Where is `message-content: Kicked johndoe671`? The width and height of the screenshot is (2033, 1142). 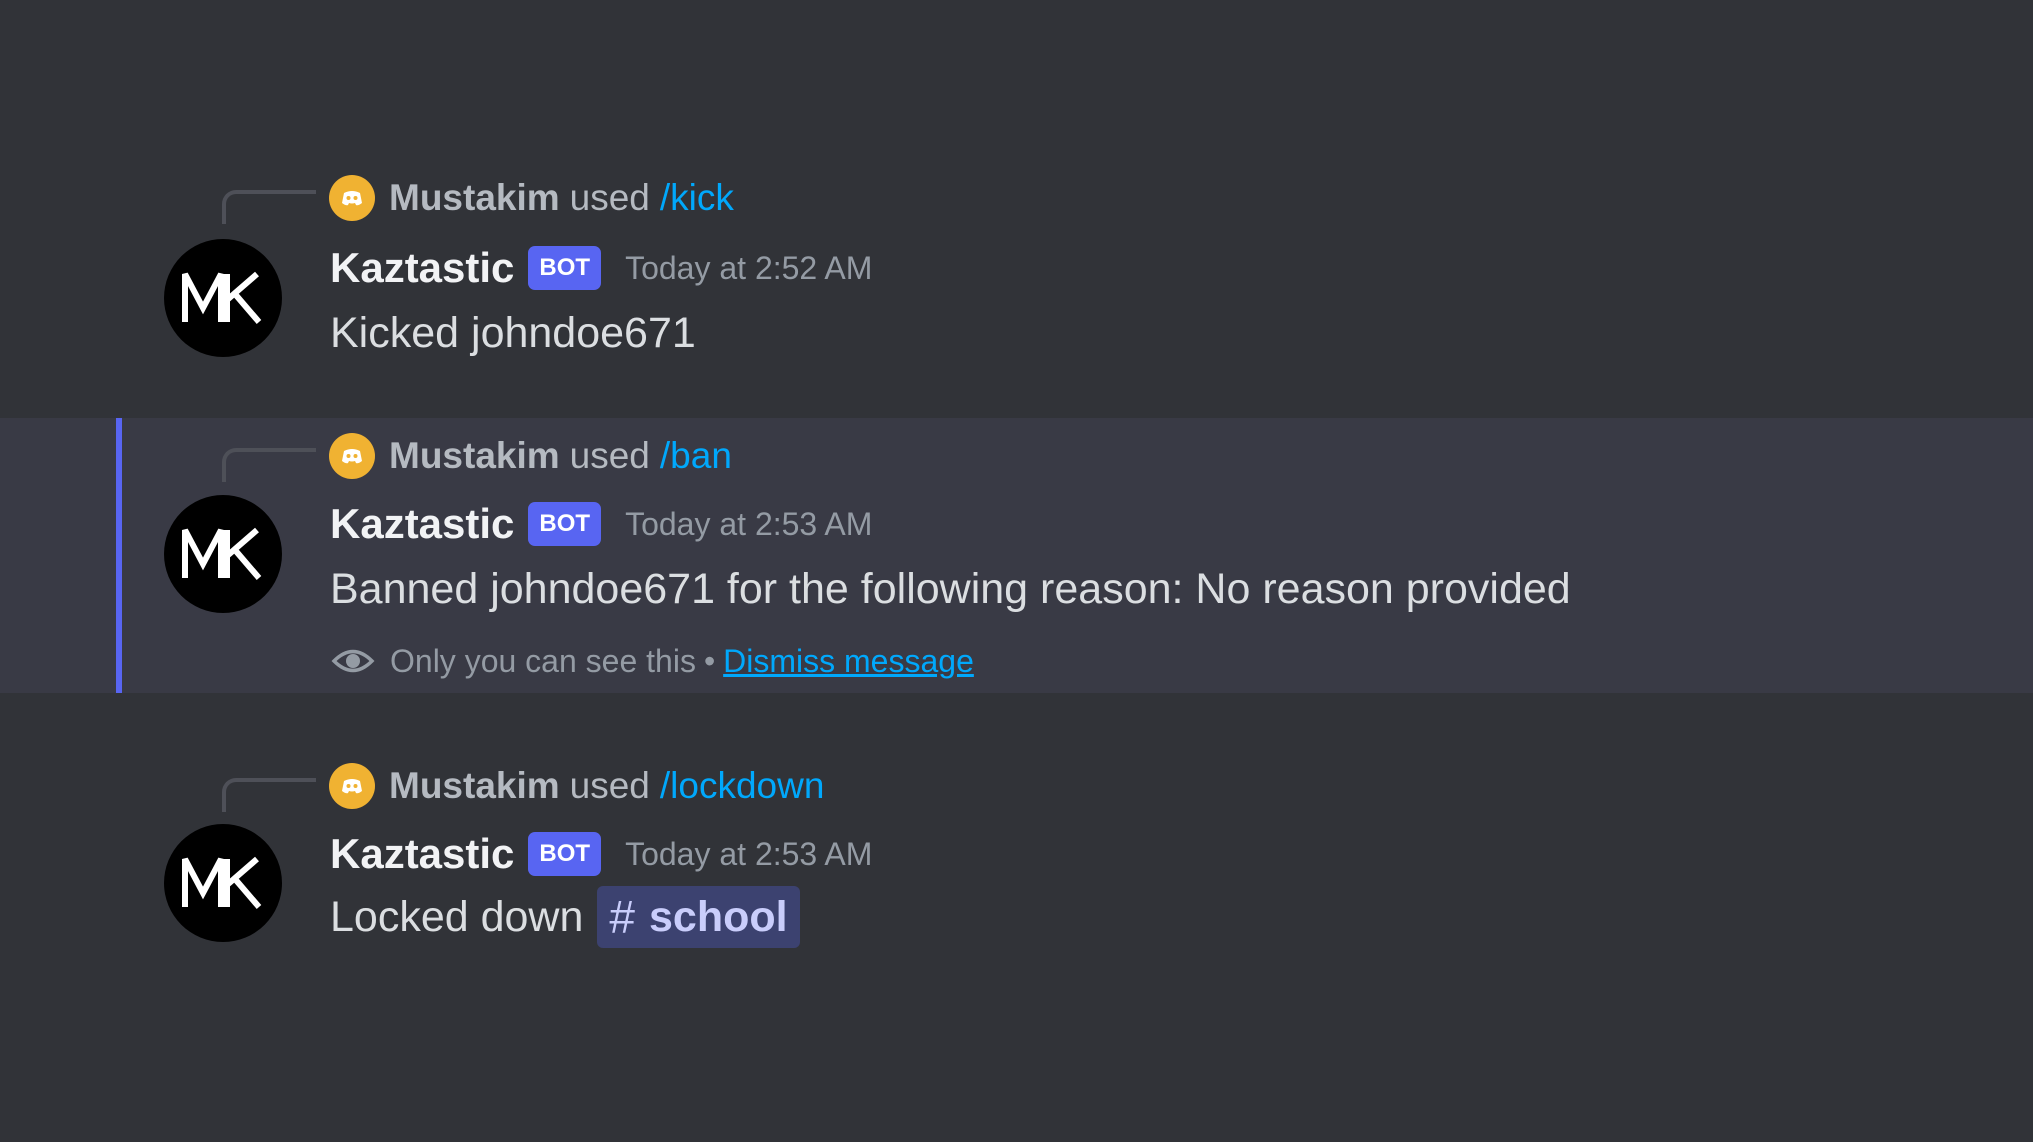
message-content: Kicked johndoe671 is located at coordinates (513, 333).